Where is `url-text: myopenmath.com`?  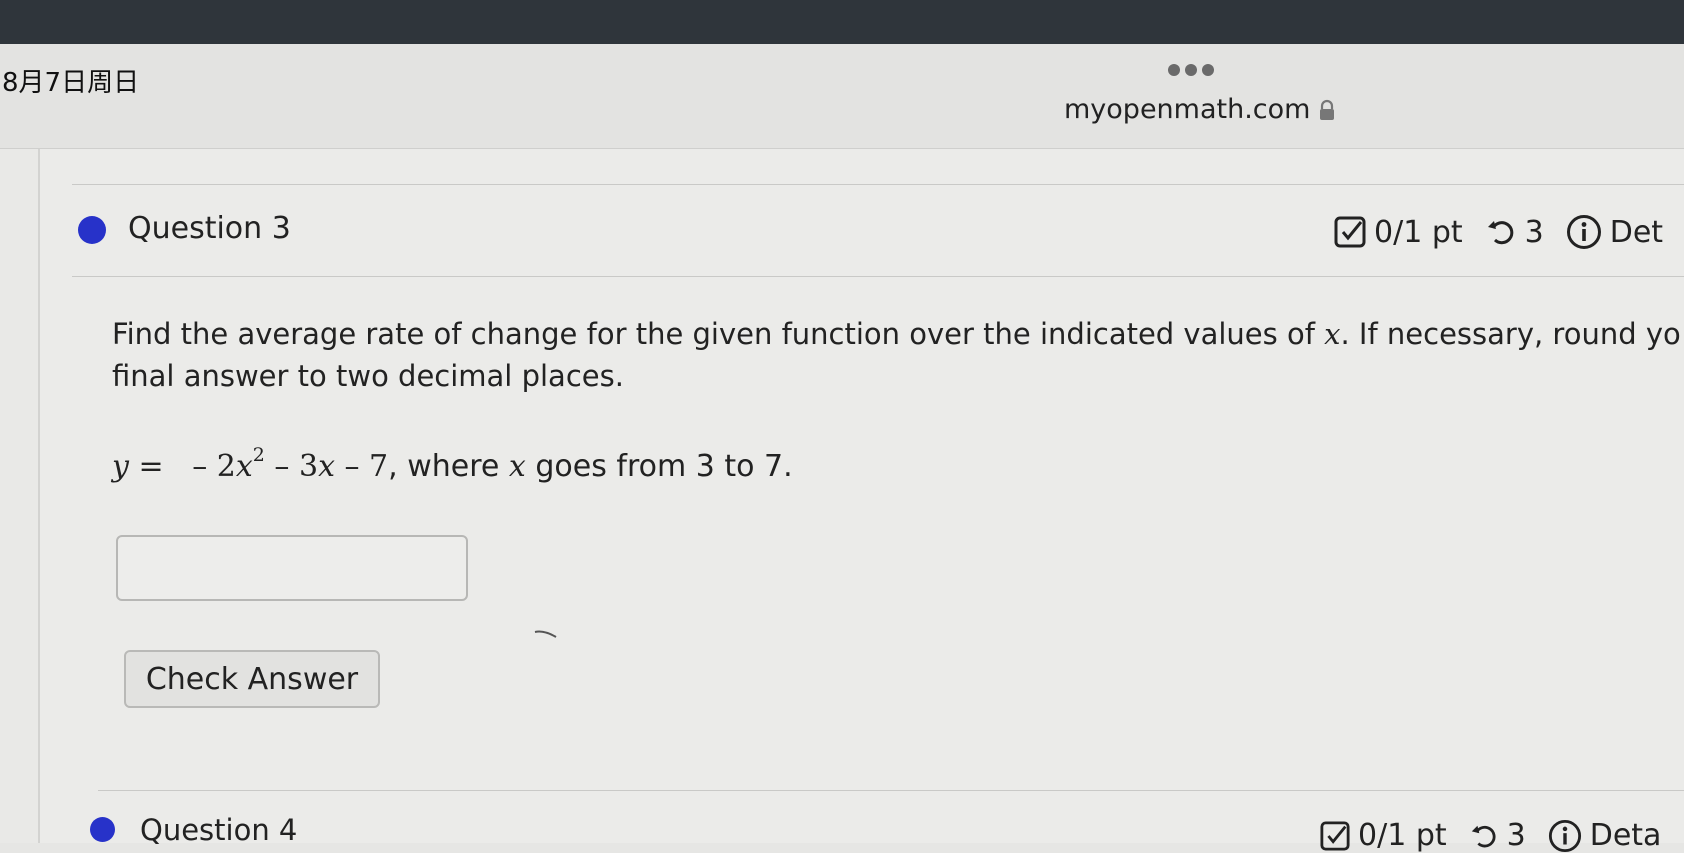
url-text: myopenmath.com is located at coordinates (1187, 109).